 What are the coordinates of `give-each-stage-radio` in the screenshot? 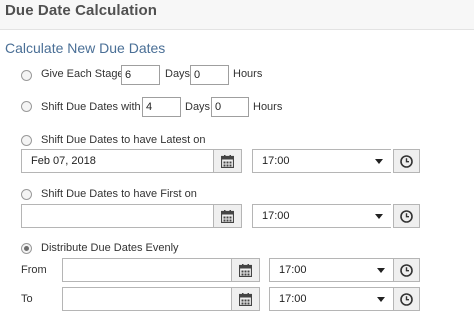 It's located at (26, 75).